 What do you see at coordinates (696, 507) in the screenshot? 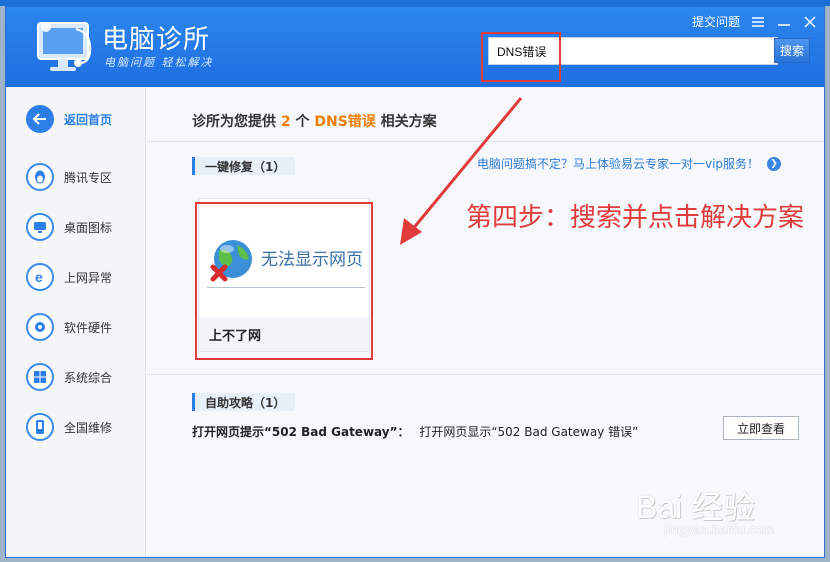
I see `baidu-watermark: Bai 经验` at bounding box center [696, 507].